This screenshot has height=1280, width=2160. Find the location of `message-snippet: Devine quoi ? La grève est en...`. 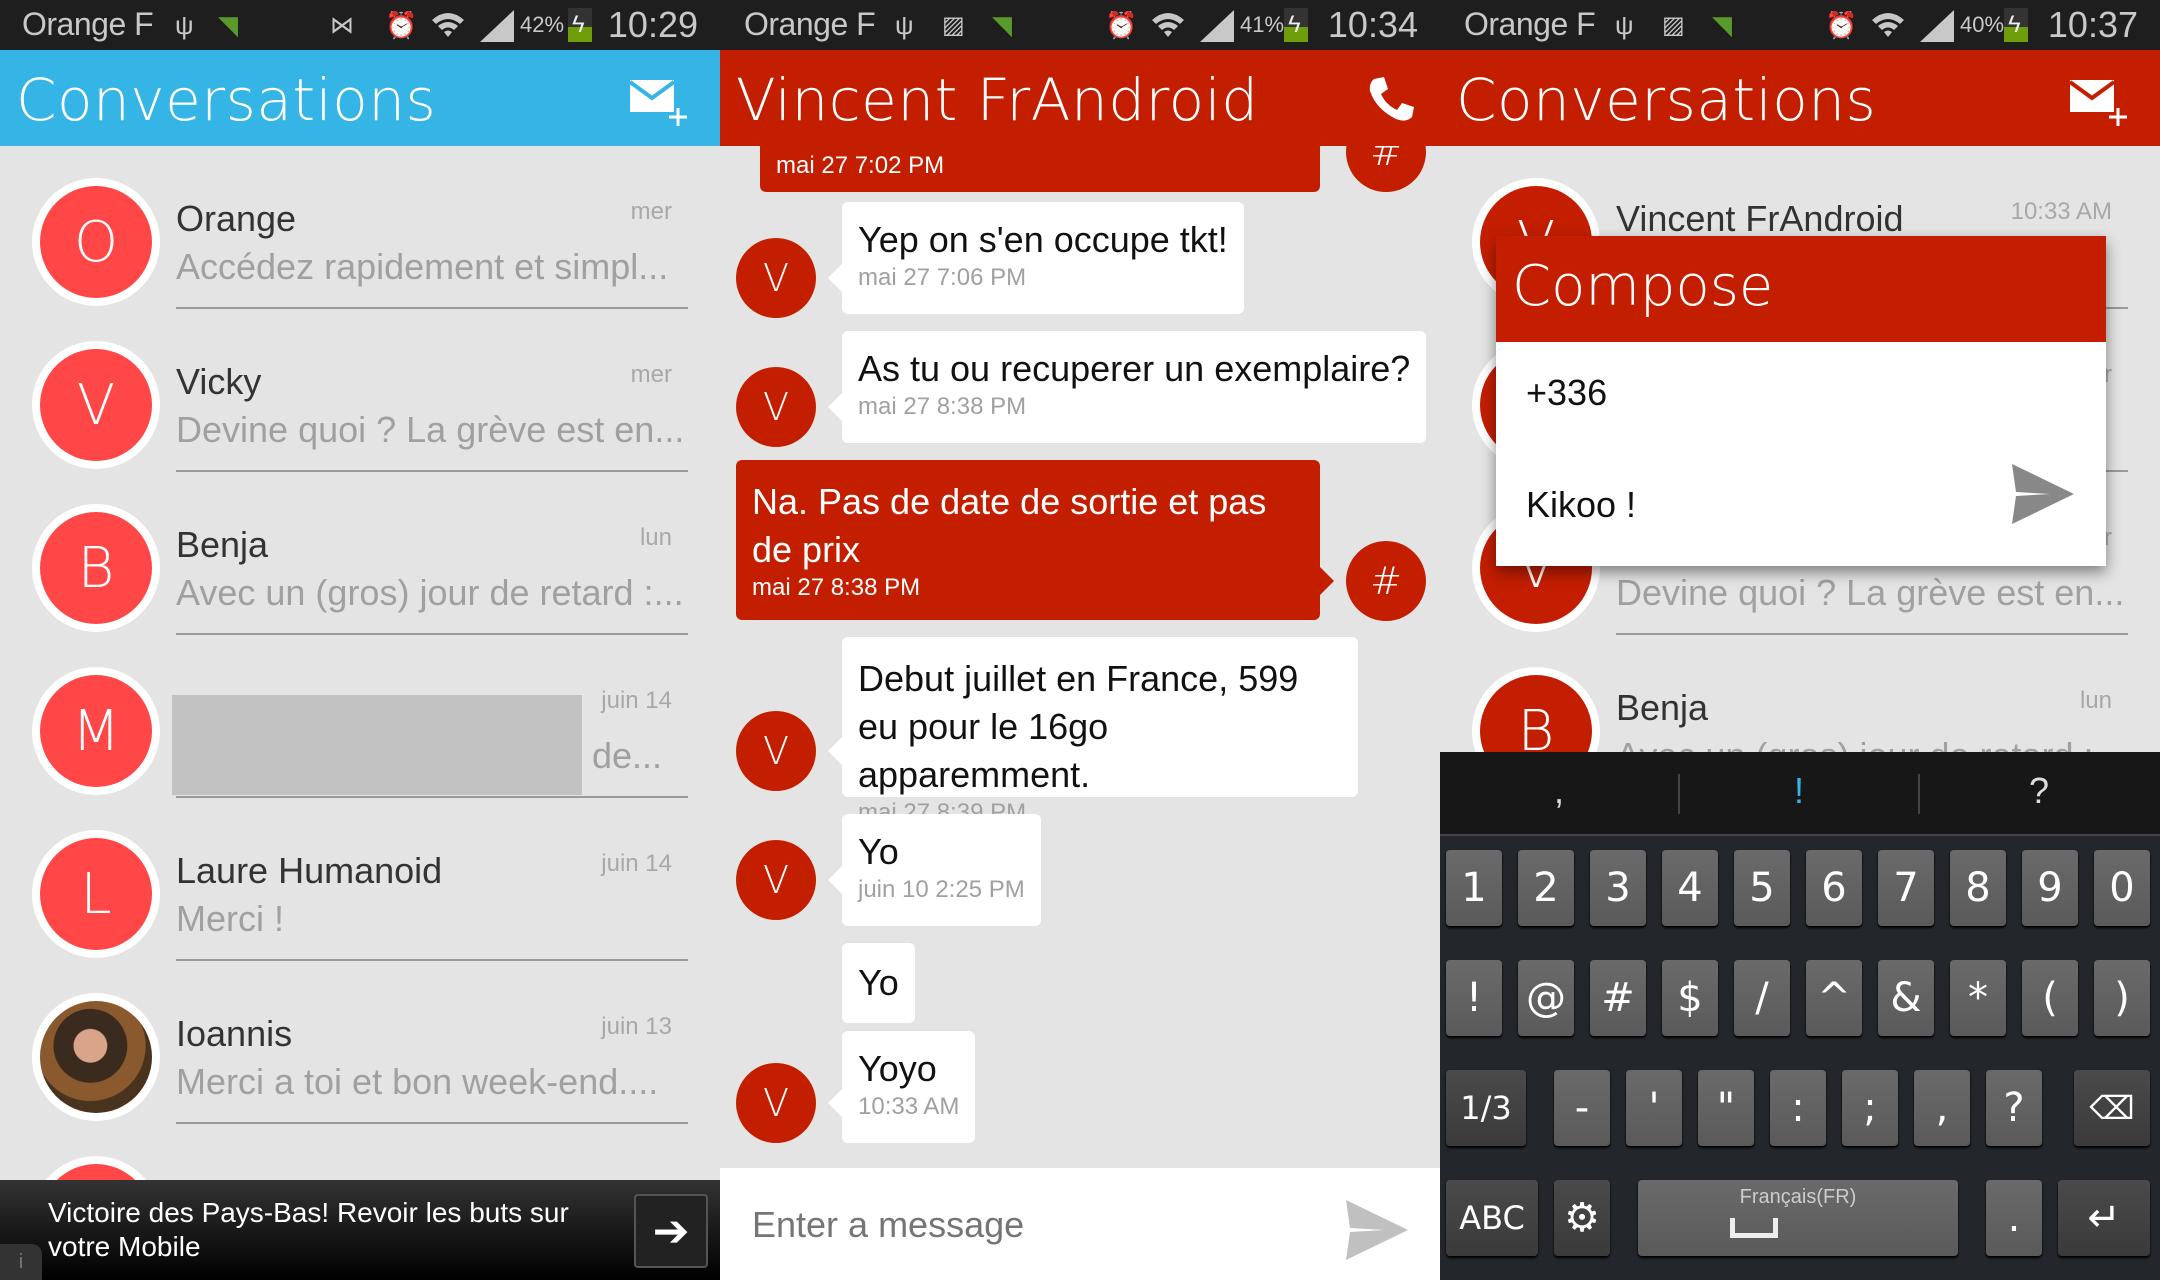

message-snippet: Devine quoi ? La grève est en... is located at coordinates (1870, 592).